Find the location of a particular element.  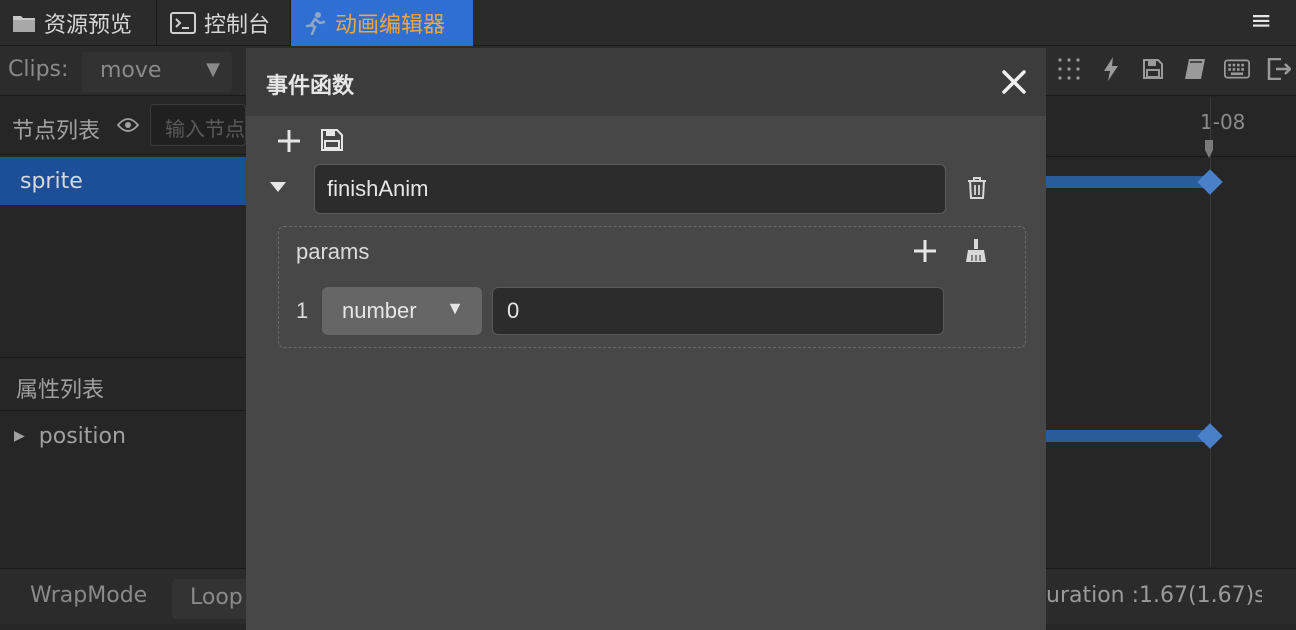

tab-animation-editor: 动画编辑器 is located at coordinates (382, 23).